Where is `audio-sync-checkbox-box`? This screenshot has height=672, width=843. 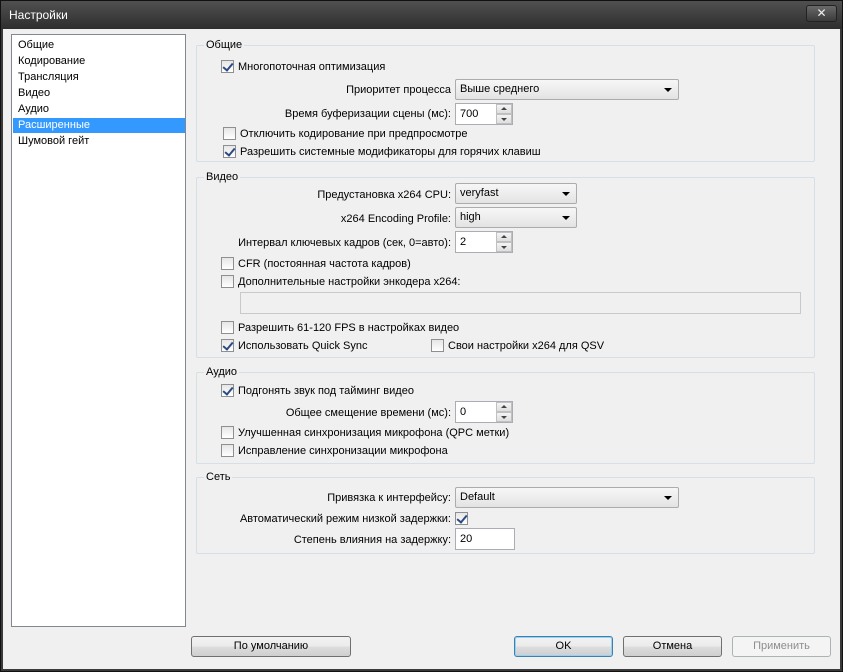
audio-sync-checkbox-box is located at coordinates (227, 390).